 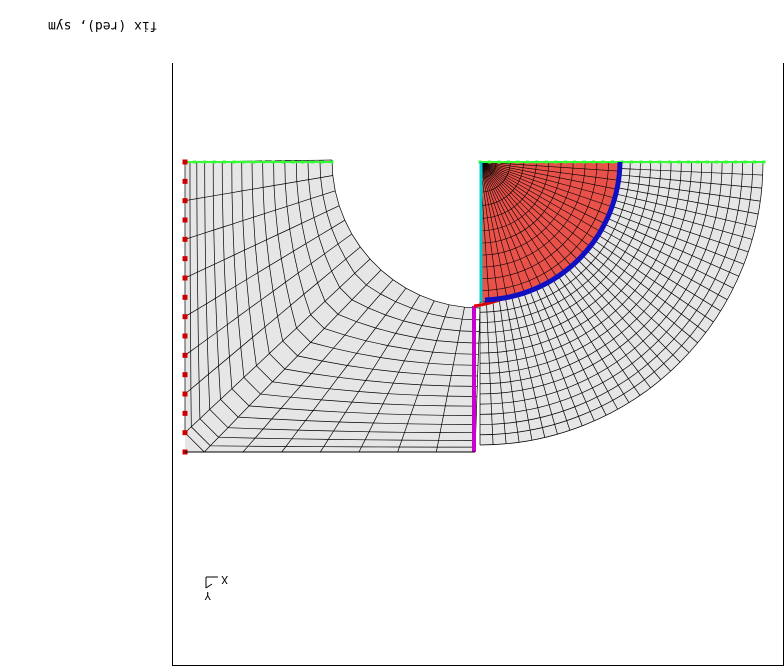 What do you see at coordinates (224, 579) in the screenshot?
I see `triad-x-label: X` at bounding box center [224, 579].